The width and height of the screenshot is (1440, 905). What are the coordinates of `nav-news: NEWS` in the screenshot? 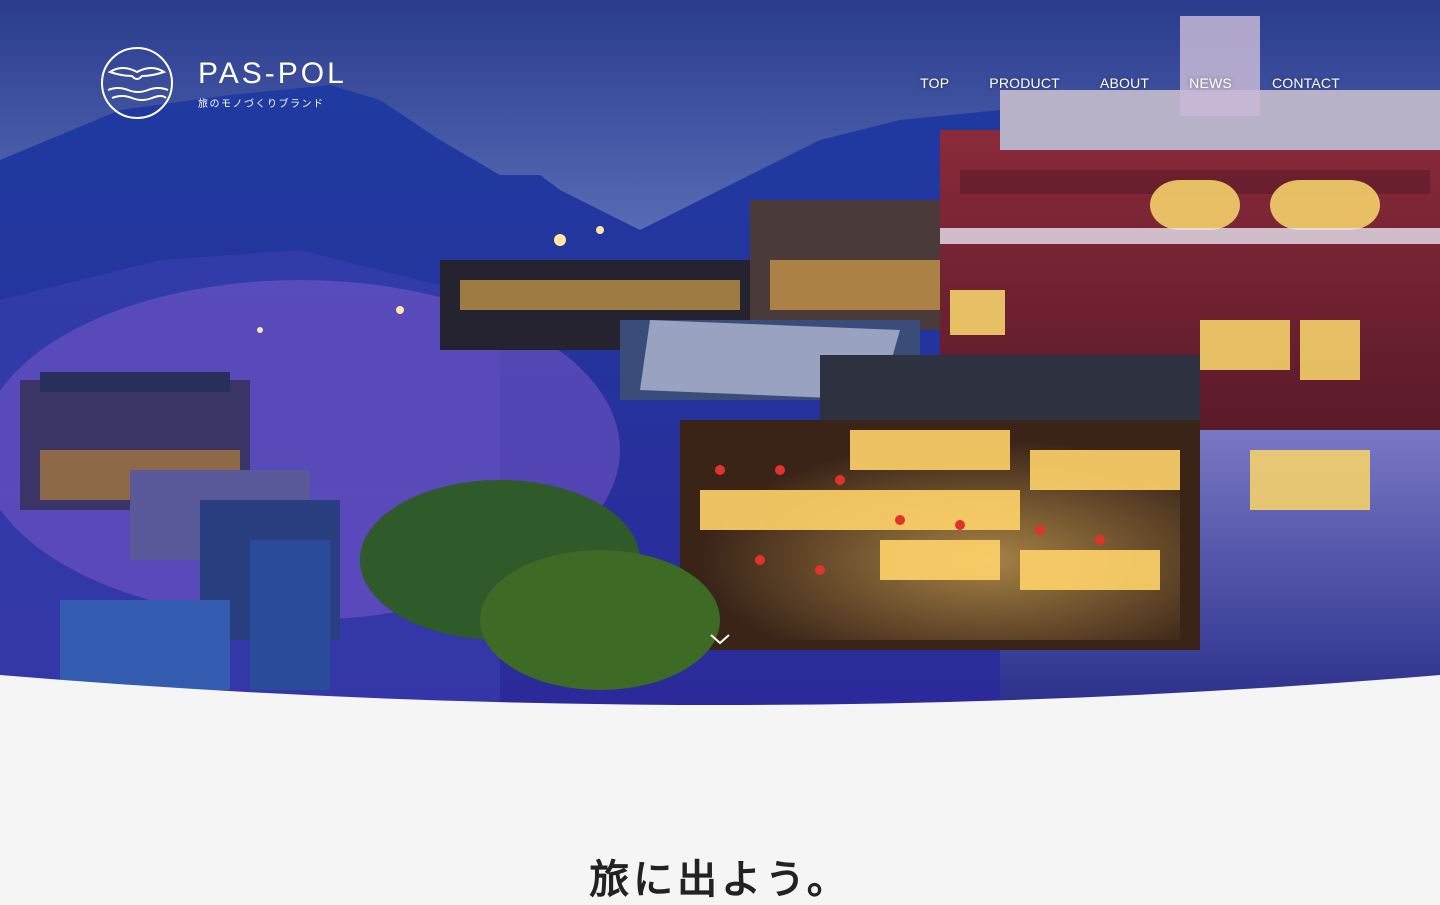 It's located at (1210, 83).